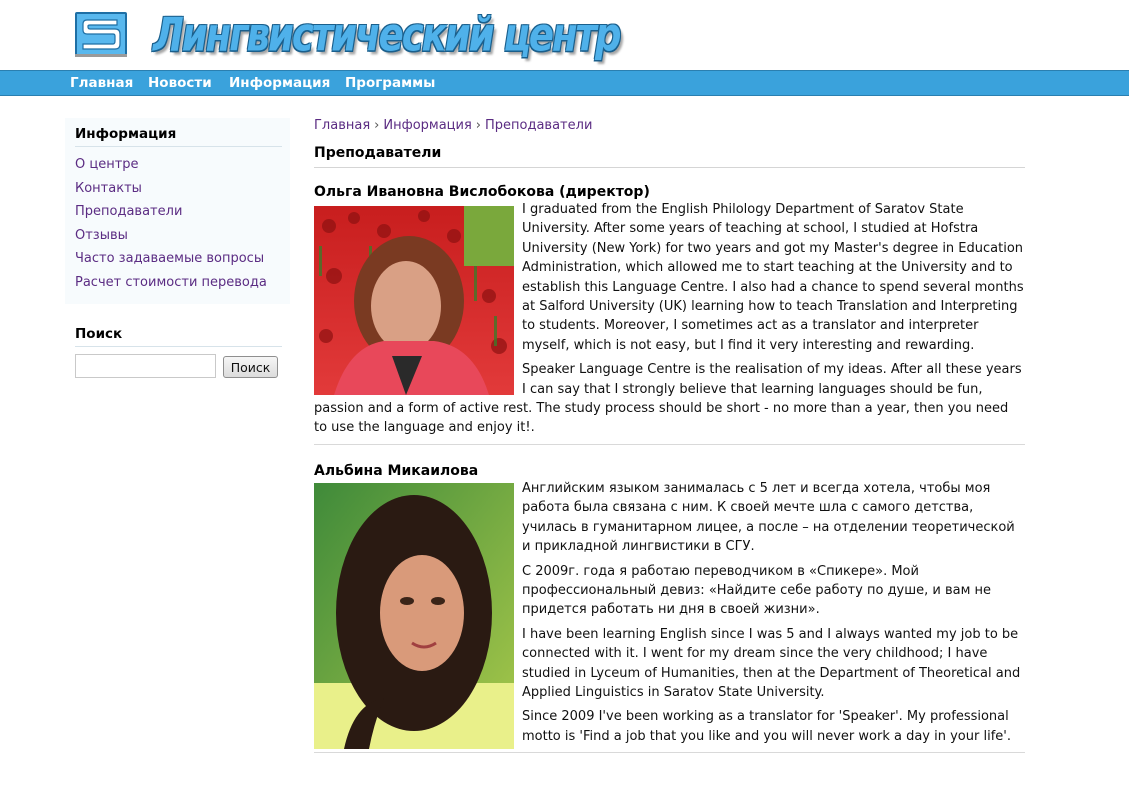 The height and width of the screenshot is (793, 1129). What do you see at coordinates (669, 125) in the screenshot?
I see `breadcrumb: Главная › Информация › Преподаватели` at bounding box center [669, 125].